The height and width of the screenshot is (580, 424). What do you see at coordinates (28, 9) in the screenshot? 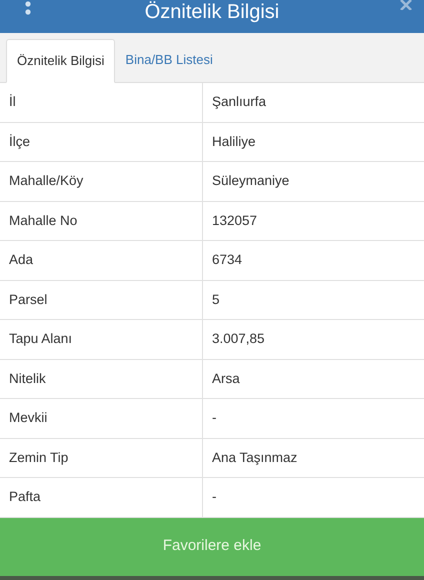
I see `more-icon` at bounding box center [28, 9].